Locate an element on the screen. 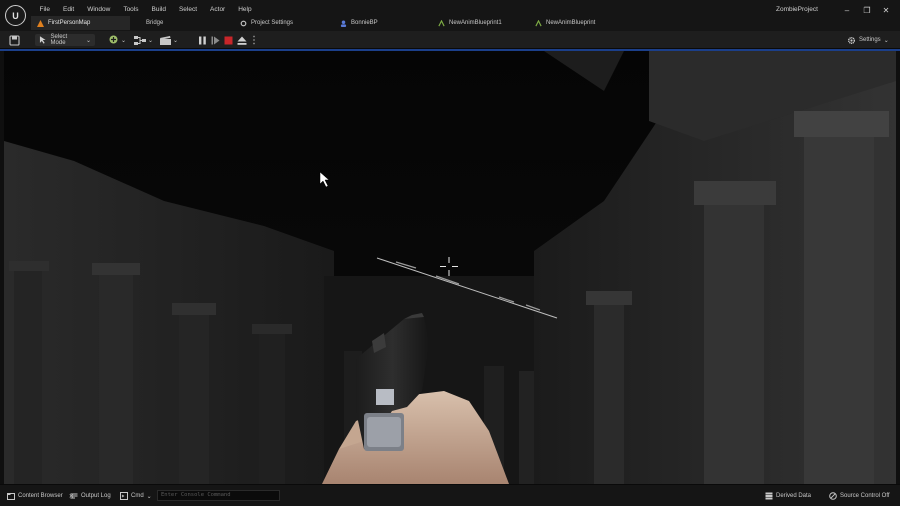 Image resolution: width=900 pixels, height=506 pixels. pause-button is located at coordinates (202, 40).